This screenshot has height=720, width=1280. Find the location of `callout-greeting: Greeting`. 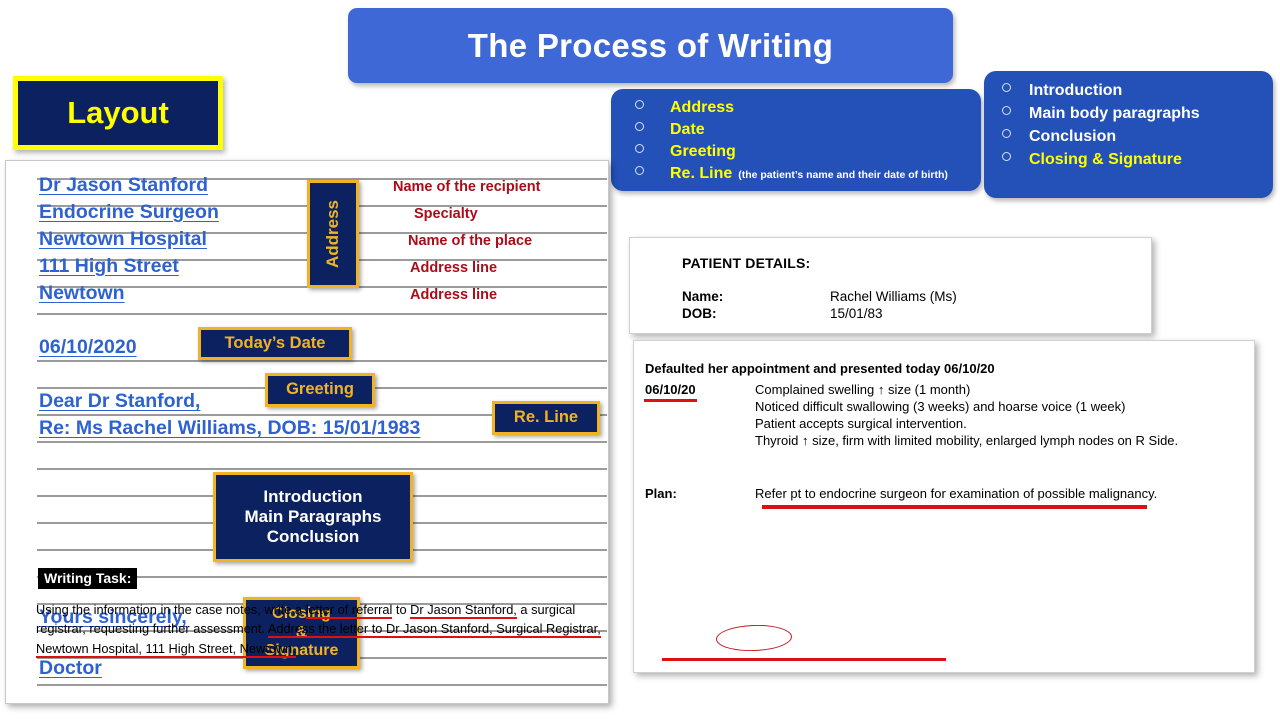

callout-greeting: Greeting is located at coordinates (320, 390).